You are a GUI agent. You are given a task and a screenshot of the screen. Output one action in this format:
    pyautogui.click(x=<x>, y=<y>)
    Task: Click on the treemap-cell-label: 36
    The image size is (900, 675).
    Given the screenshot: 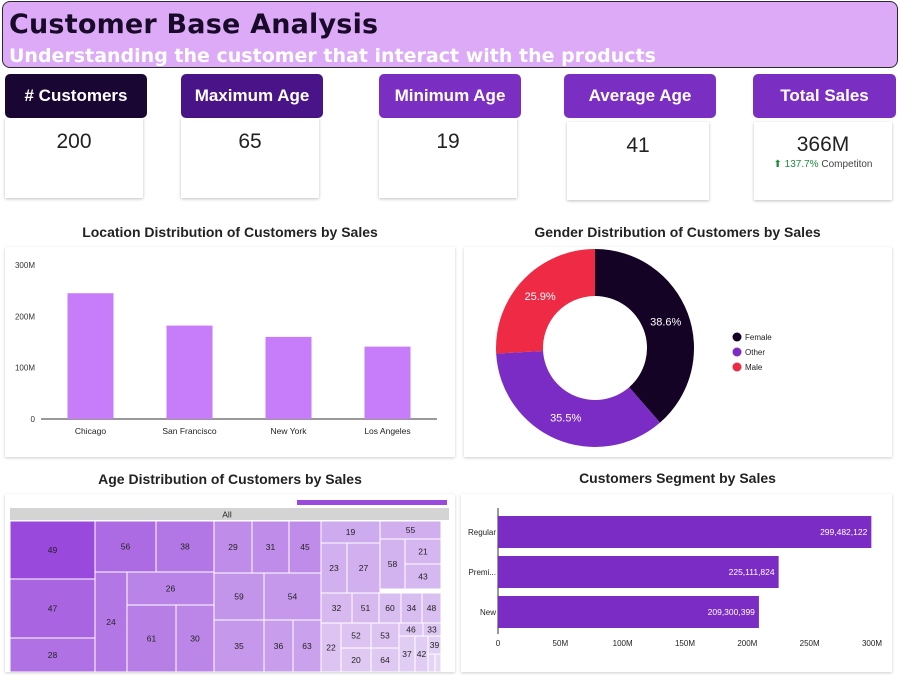 What is the action you would take?
    pyautogui.click(x=279, y=646)
    